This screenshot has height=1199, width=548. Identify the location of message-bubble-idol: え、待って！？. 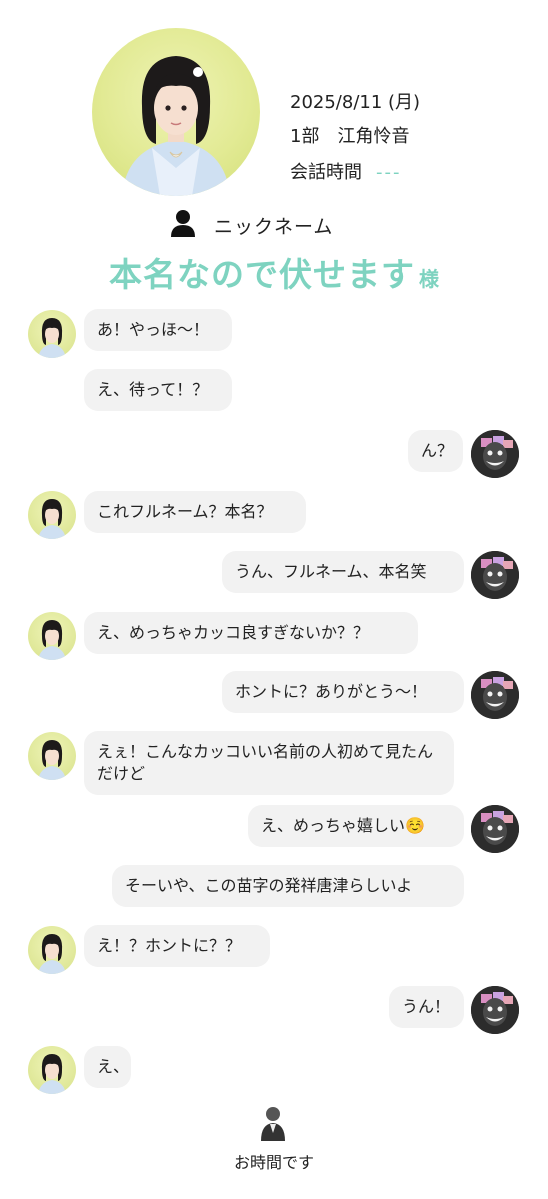
(158, 390).